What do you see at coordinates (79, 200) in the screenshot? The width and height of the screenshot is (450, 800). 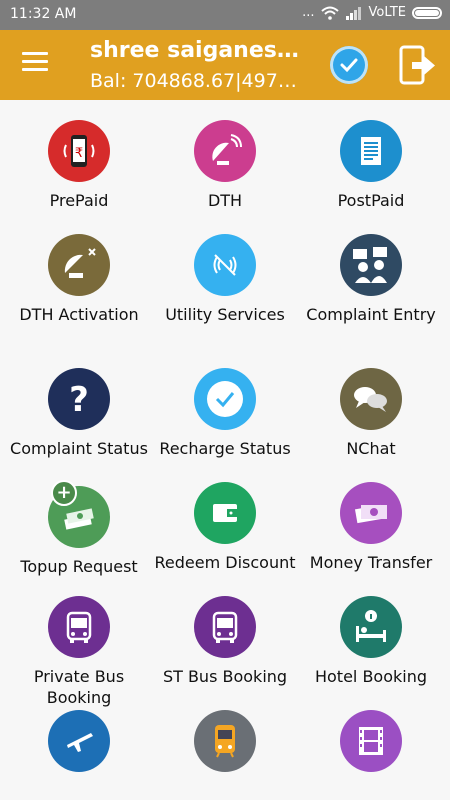 I see `service-label: PrePaid` at bounding box center [79, 200].